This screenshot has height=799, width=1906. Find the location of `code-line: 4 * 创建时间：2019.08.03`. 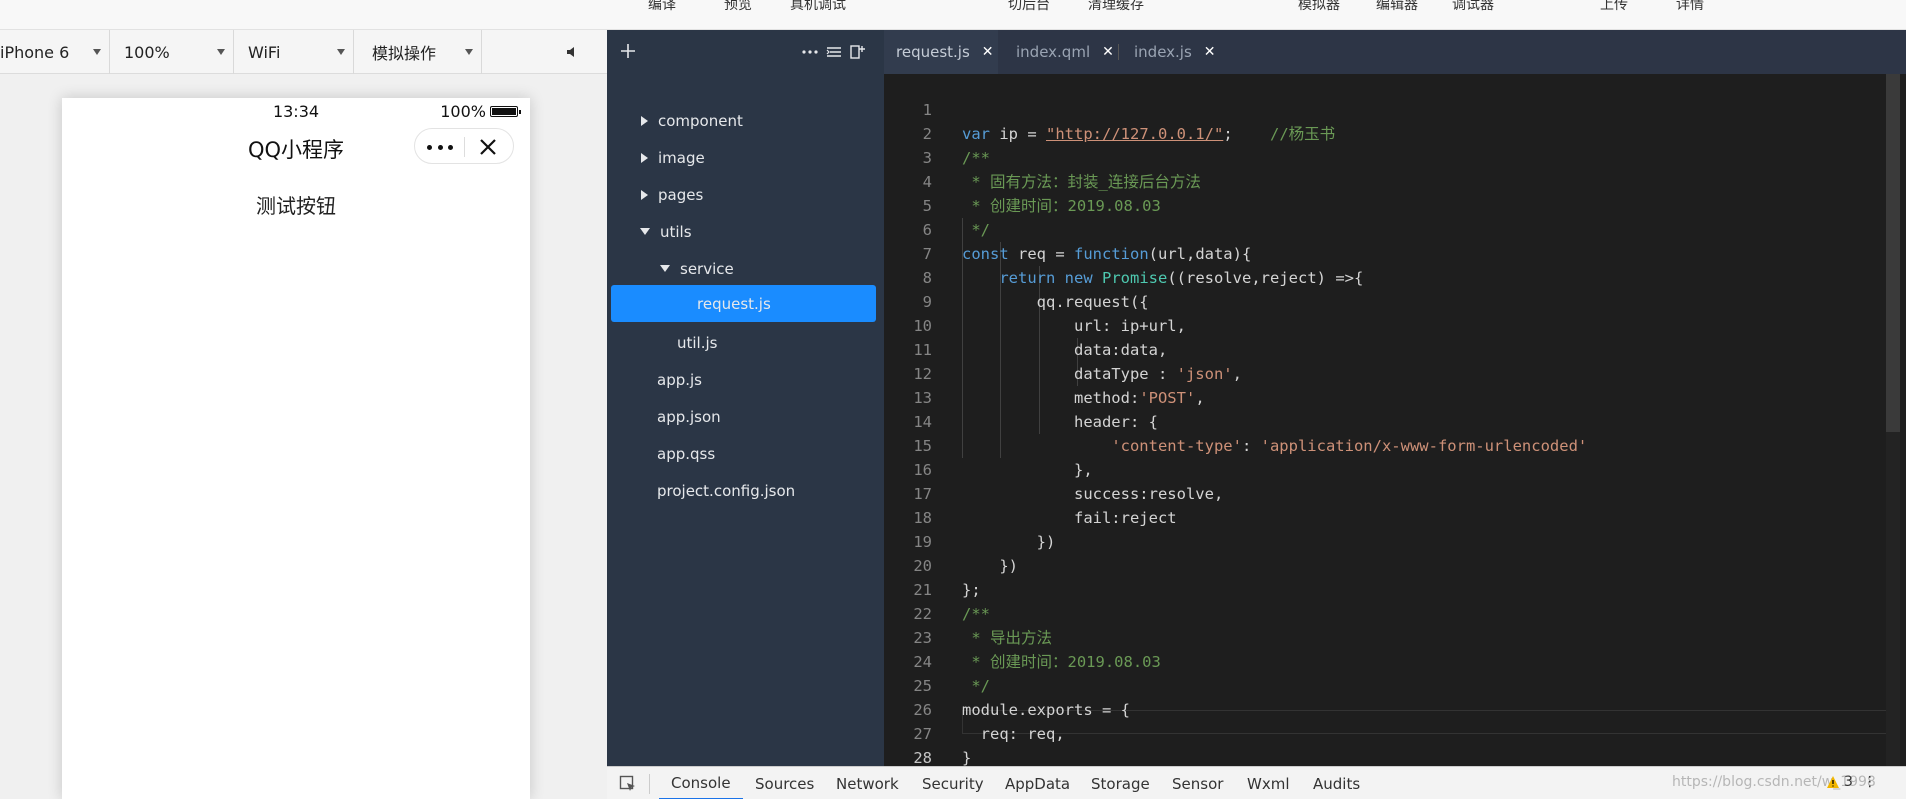

code-line: 4 * 创建时间：2019.08.03 is located at coordinates (1384, 180).